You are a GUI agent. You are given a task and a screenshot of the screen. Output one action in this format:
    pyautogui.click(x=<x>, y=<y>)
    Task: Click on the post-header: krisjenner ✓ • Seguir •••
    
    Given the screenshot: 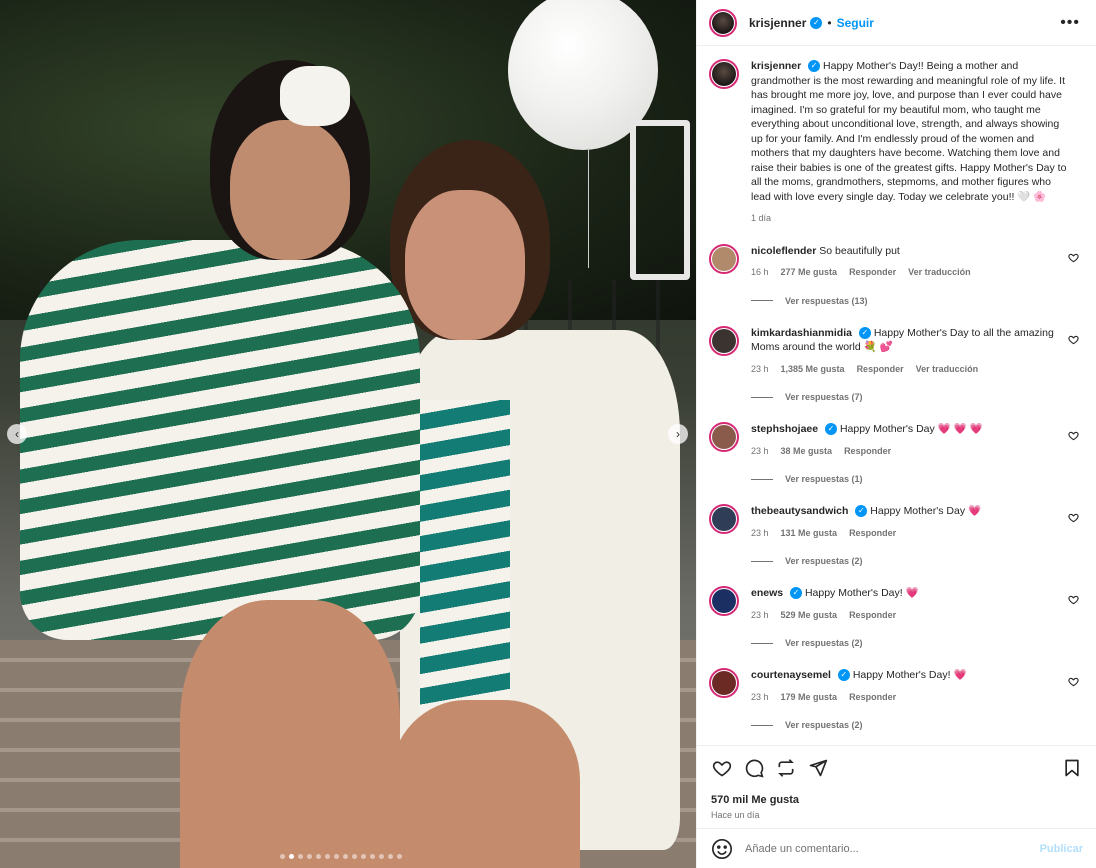 What is the action you would take?
    pyautogui.click(x=896, y=23)
    